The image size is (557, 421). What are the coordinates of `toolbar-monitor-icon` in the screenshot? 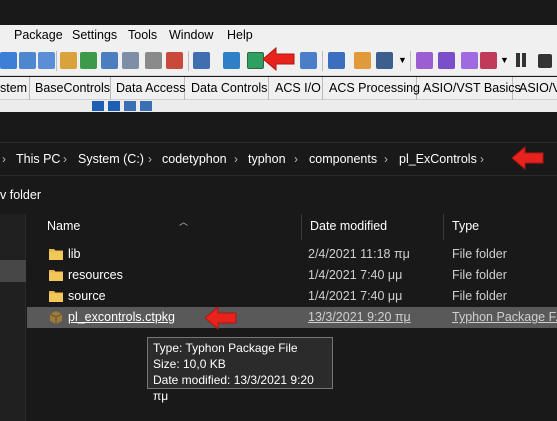 It's located at (384, 60).